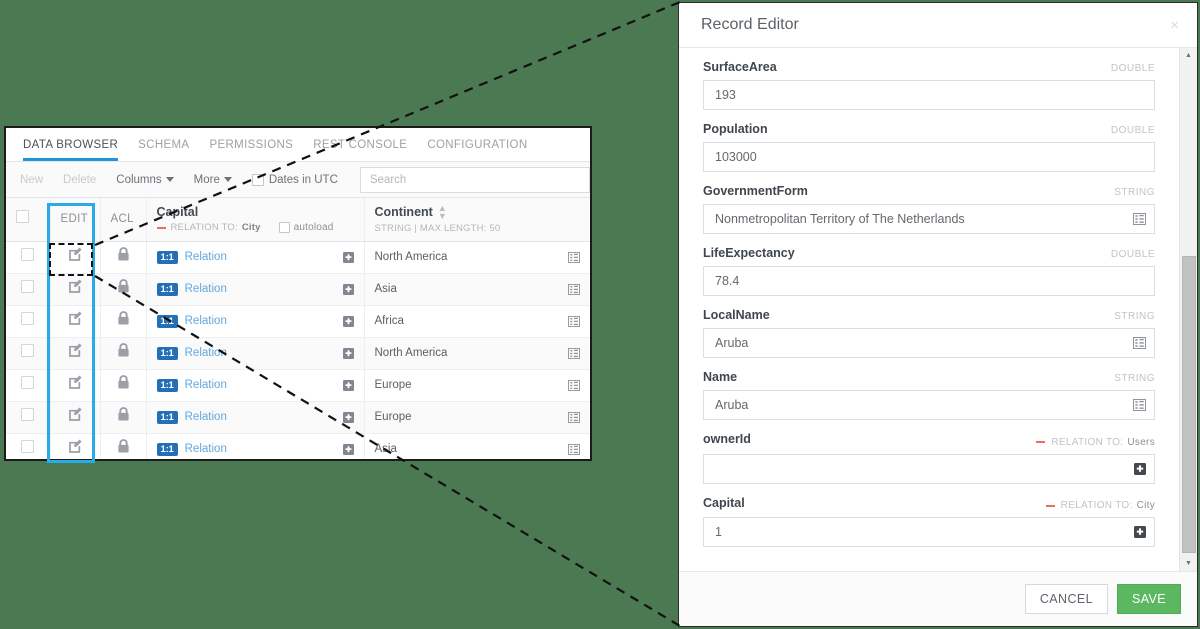  What do you see at coordinates (477, 220) in the screenshot?
I see `header-continent: Continent ▲ ▼ STRING | MAX LENGTH: 50` at bounding box center [477, 220].